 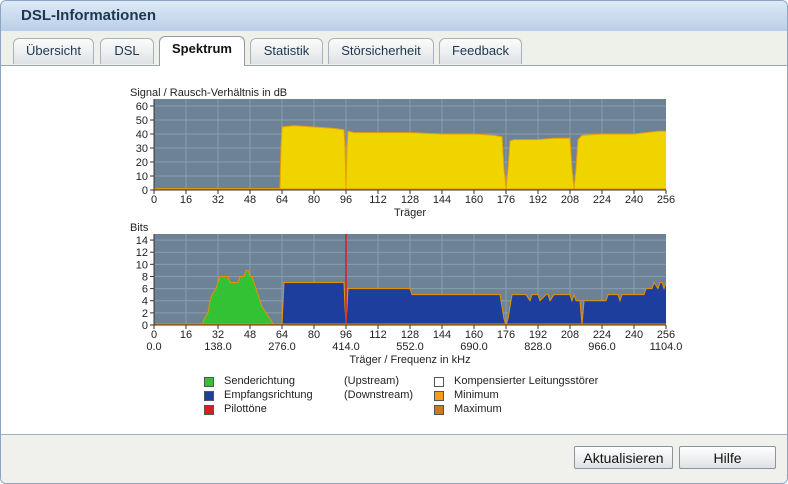 I want to click on legend-note-downstream: (Downstream), so click(x=379, y=395).